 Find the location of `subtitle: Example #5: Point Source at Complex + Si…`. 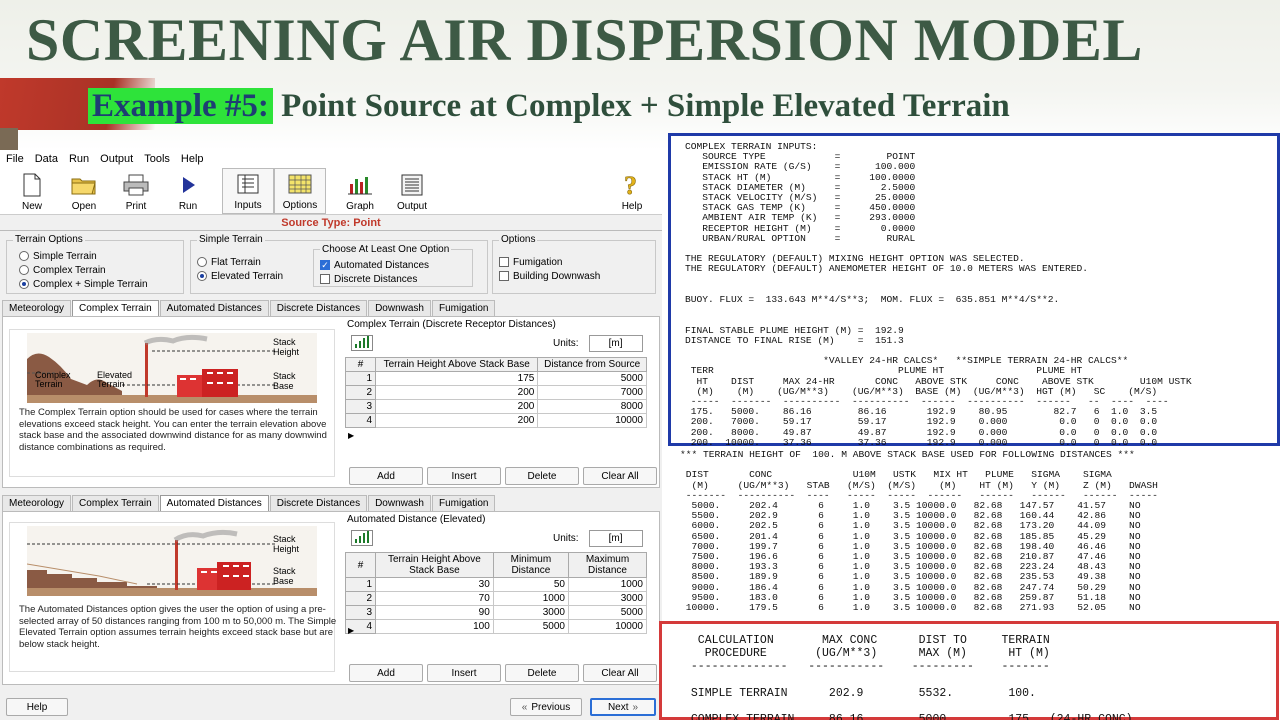

subtitle: Example #5: Point Source at Complex + Si… is located at coordinates (549, 106).